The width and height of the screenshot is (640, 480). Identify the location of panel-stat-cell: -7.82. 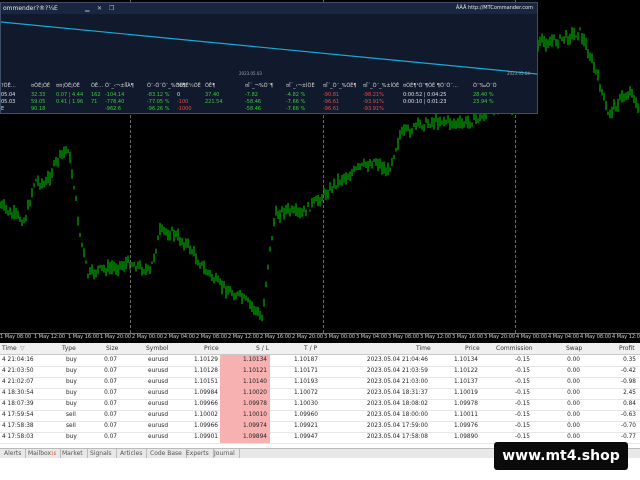
(251, 95).